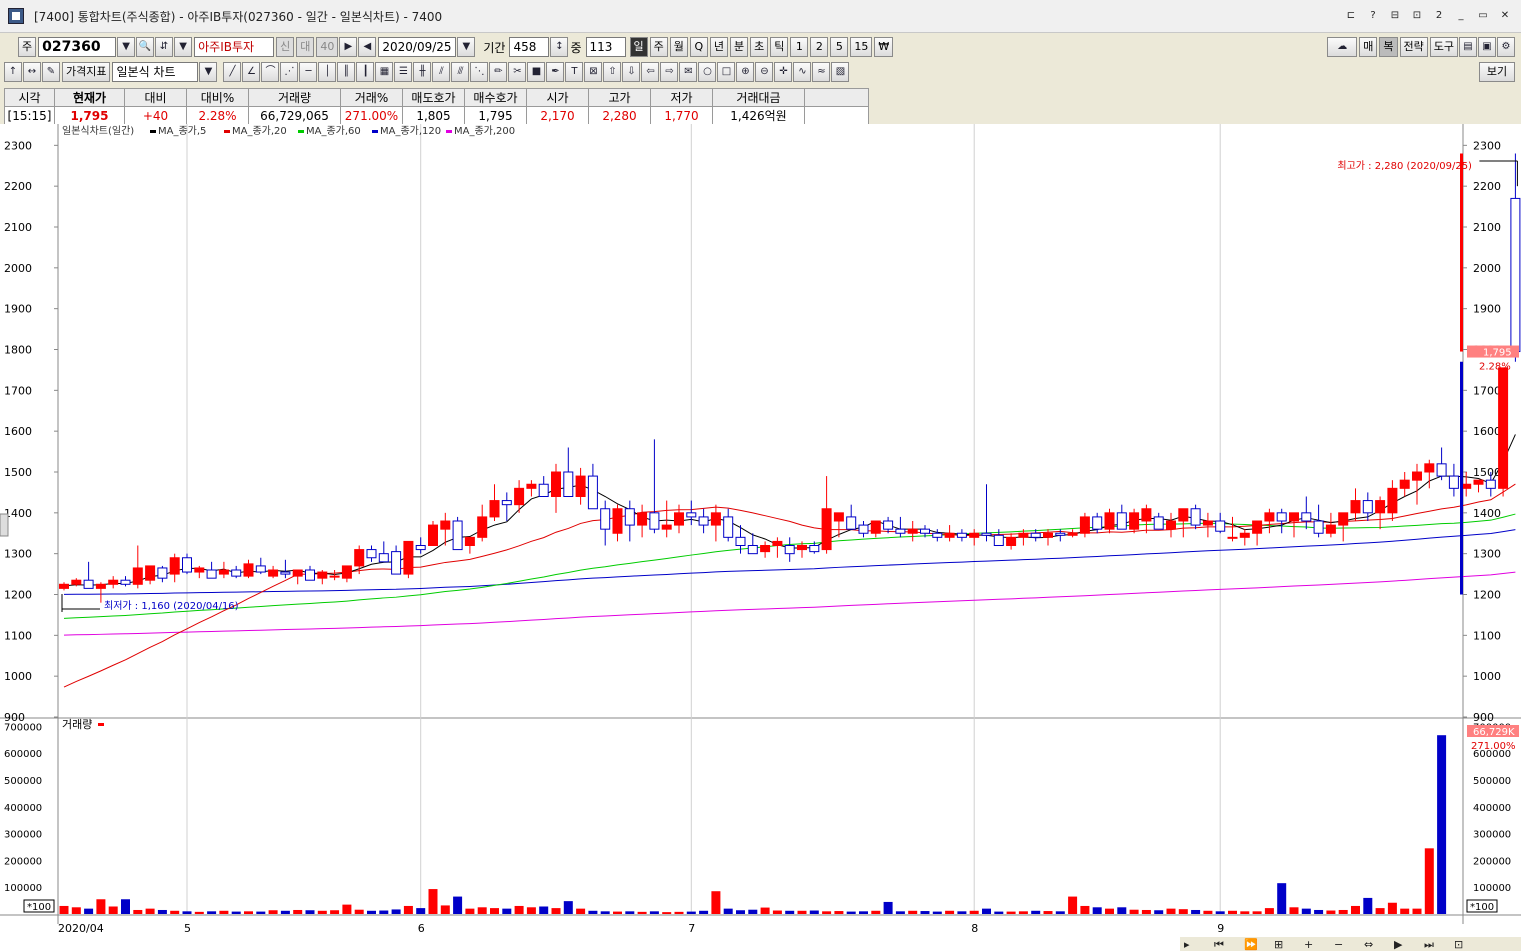 Image resolution: width=1521 pixels, height=951 pixels. I want to click on chart-type-dropdown-icon: ▼, so click(208, 72).